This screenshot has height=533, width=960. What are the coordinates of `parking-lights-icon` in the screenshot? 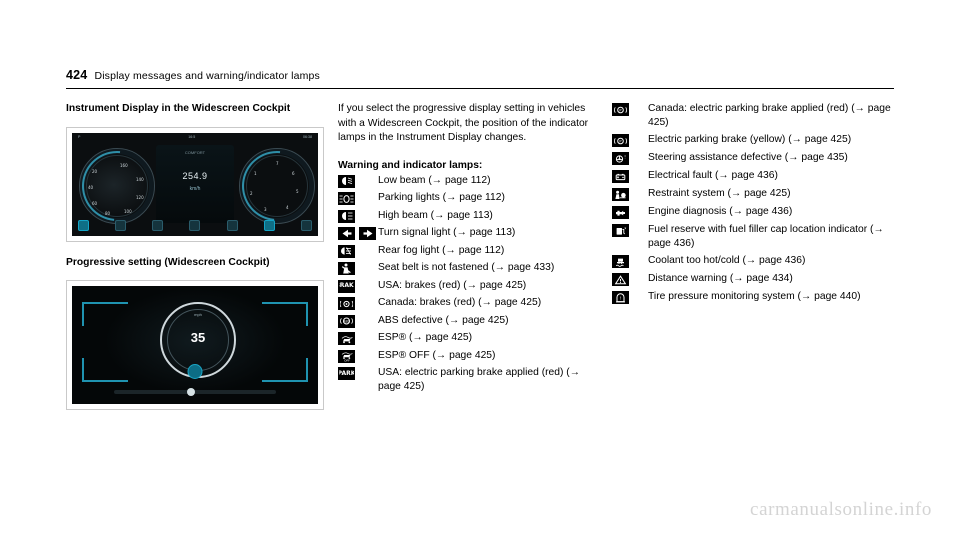 It's located at (346, 199).